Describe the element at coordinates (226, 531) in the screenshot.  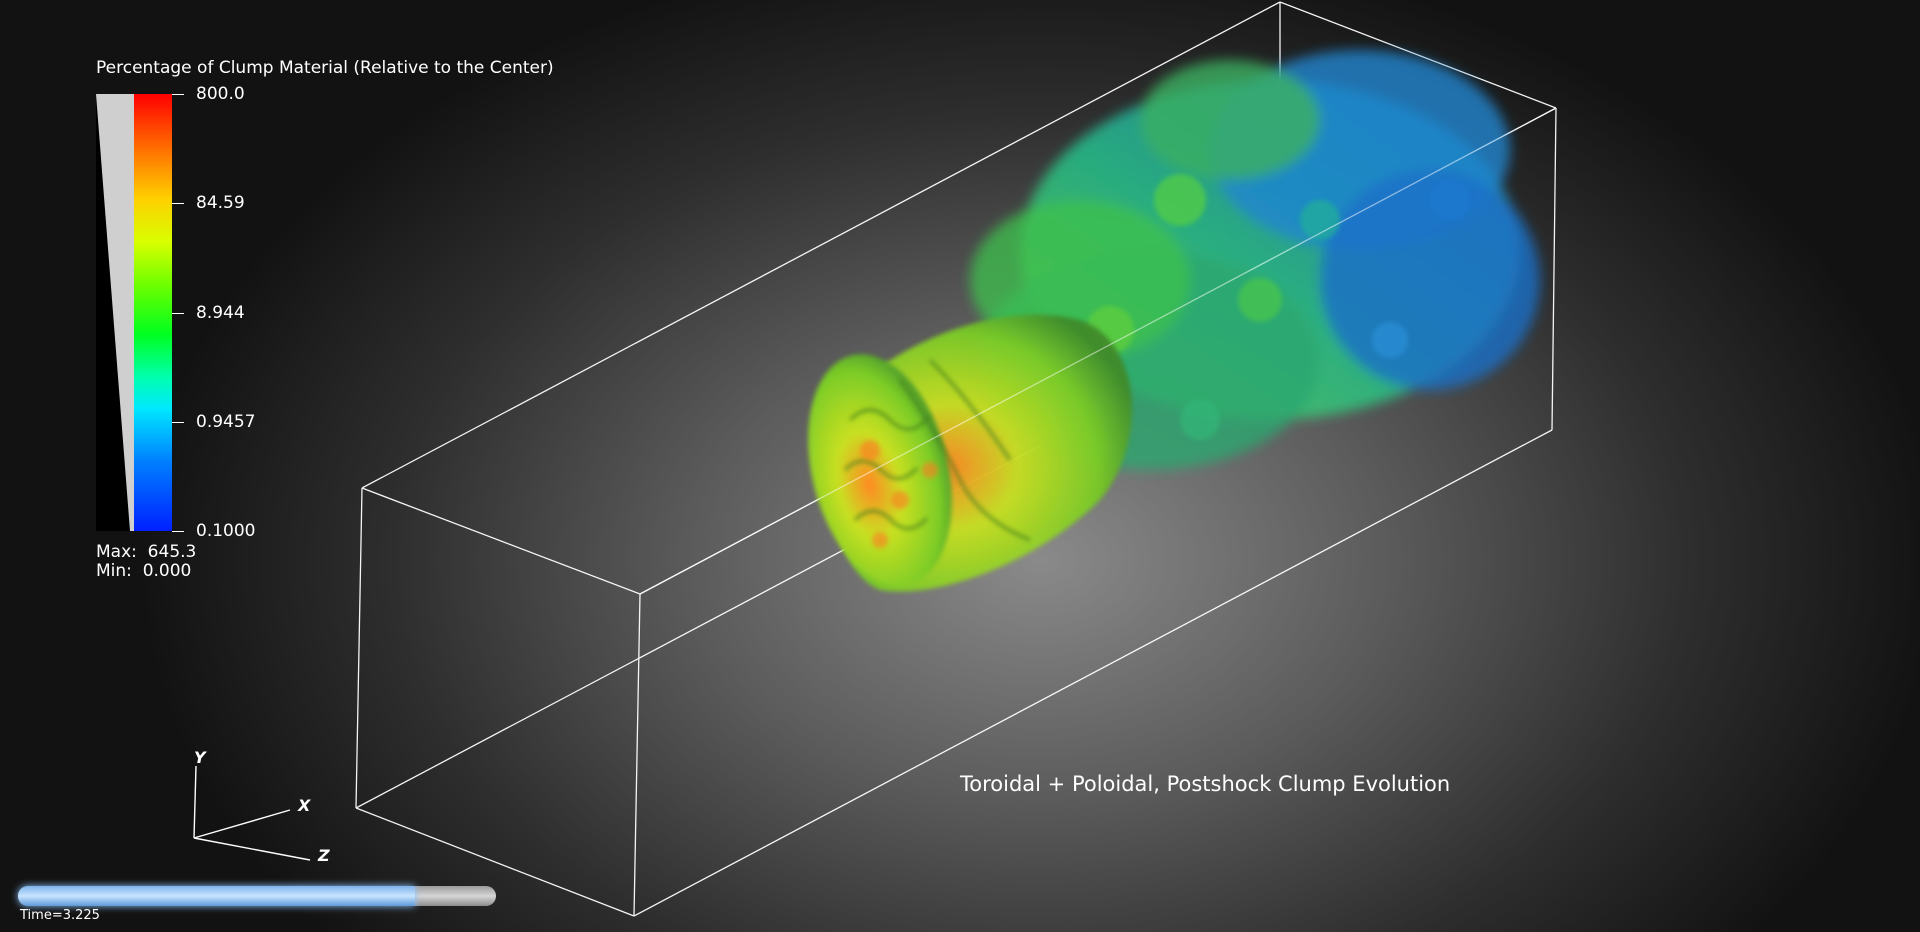
I see `legend-tick-label: 0.1000` at that location.